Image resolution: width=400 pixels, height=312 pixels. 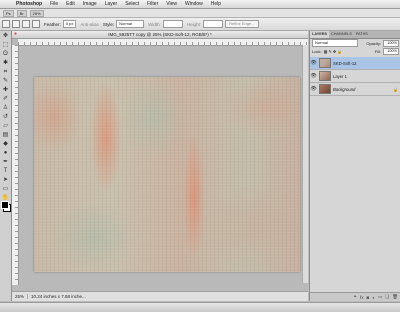 What do you see at coordinates (373, 297) in the screenshot?
I see `adjustment-layer-icon: ◐` at bounding box center [373, 297].